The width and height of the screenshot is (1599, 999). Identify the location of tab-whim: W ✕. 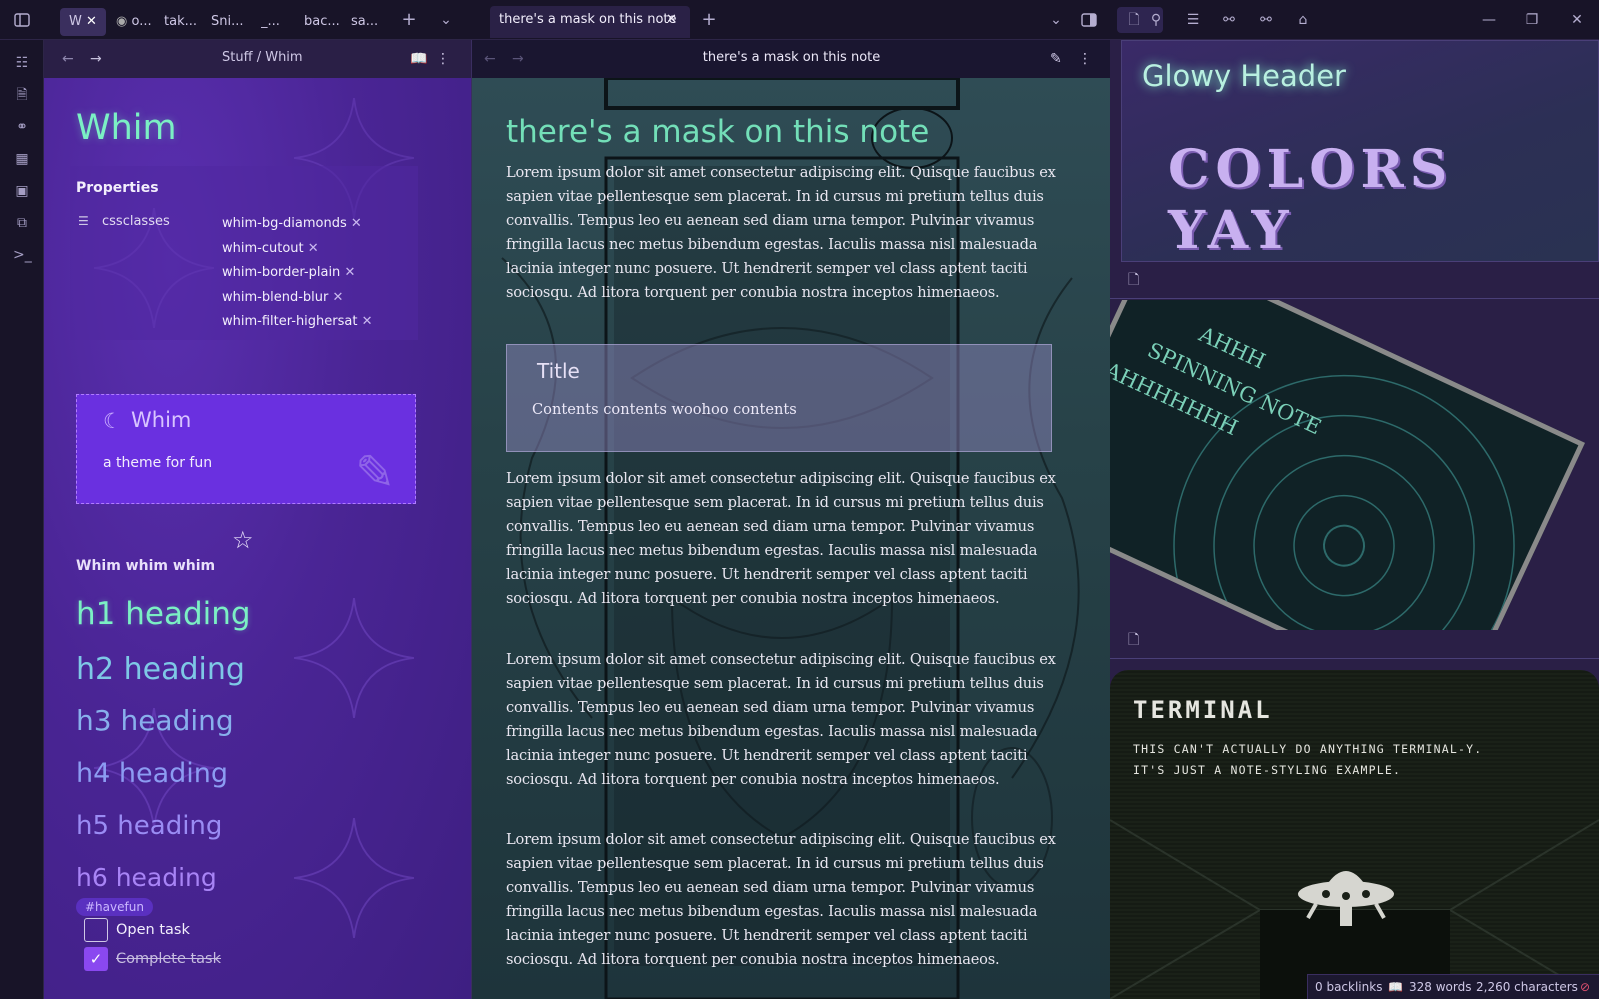
(83, 22).